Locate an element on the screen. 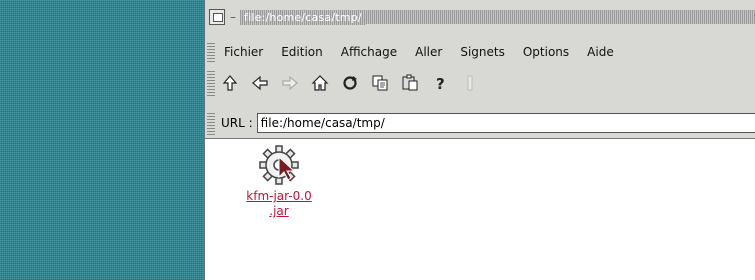 The width and height of the screenshot is (755, 280). home-icon is located at coordinates (320, 83).